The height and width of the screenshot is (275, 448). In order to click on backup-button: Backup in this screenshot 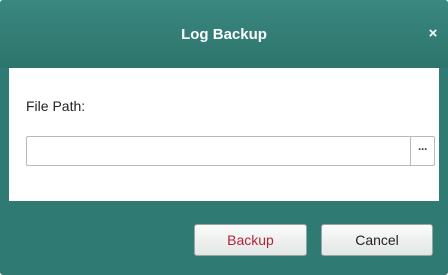, I will do `click(250, 240)`.